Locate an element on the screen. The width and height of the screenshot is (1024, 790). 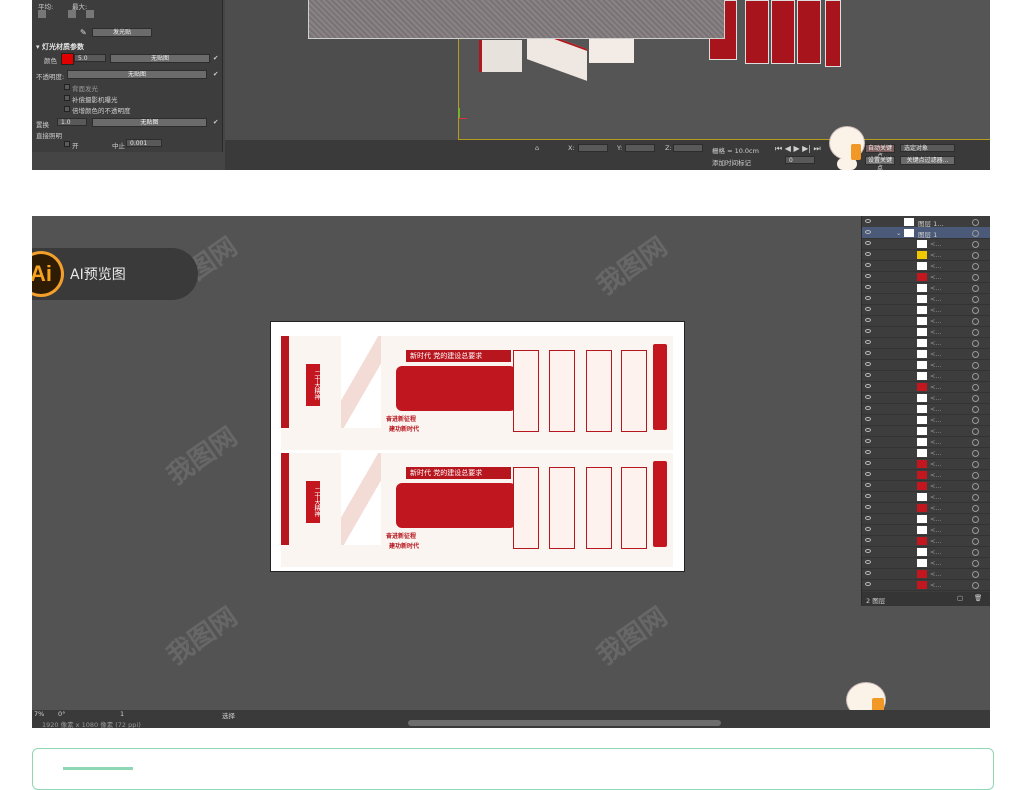
direct-on-checkbox is located at coordinates (67, 144).